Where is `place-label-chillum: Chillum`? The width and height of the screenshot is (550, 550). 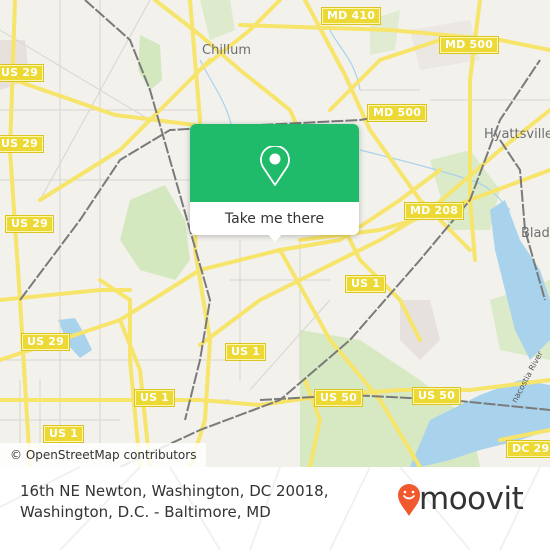
place-label-chillum: Chillum is located at coordinates (227, 50).